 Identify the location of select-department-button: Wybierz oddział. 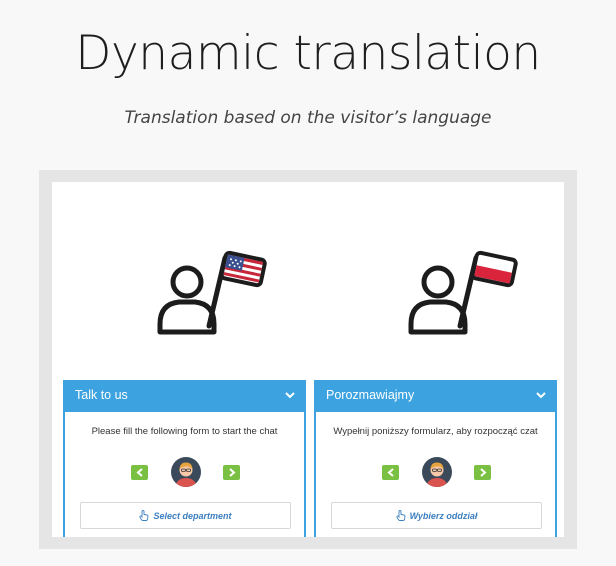
(436, 515).